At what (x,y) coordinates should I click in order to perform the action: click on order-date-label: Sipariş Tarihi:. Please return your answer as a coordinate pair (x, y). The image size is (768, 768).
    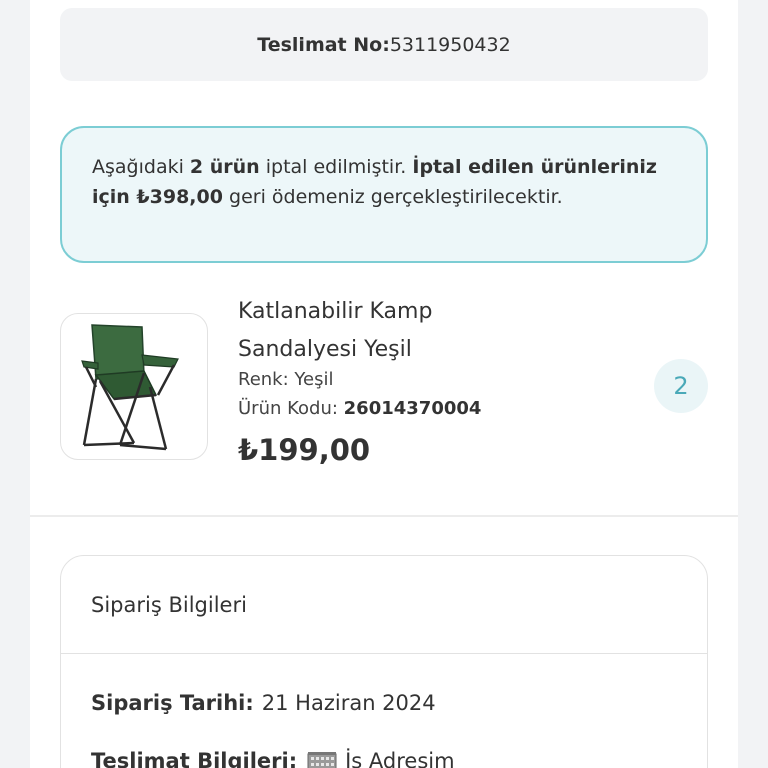
    Looking at the image, I should click on (172, 703).